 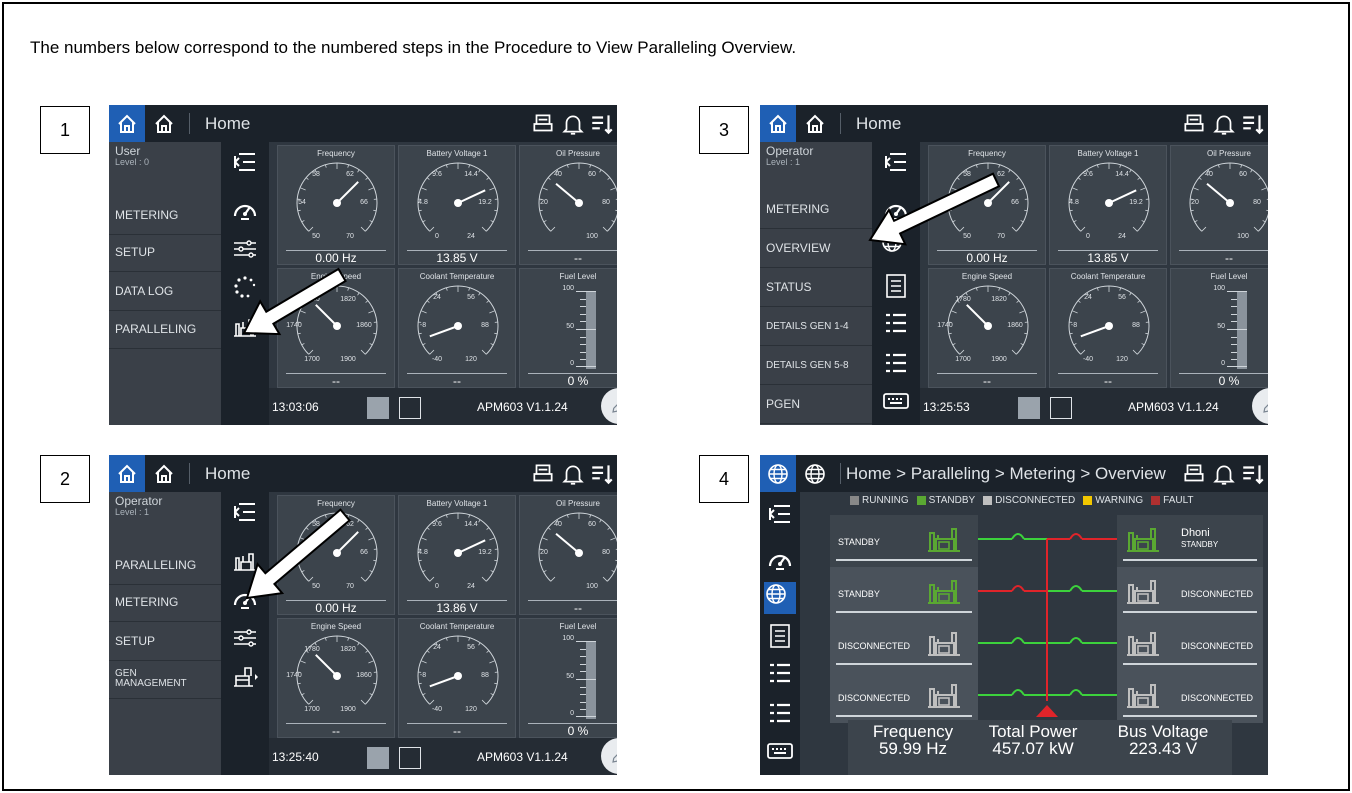 What do you see at coordinates (65, 479) in the screenshot?
I see `step-number-2: 2` at bounding box center [65, 479].